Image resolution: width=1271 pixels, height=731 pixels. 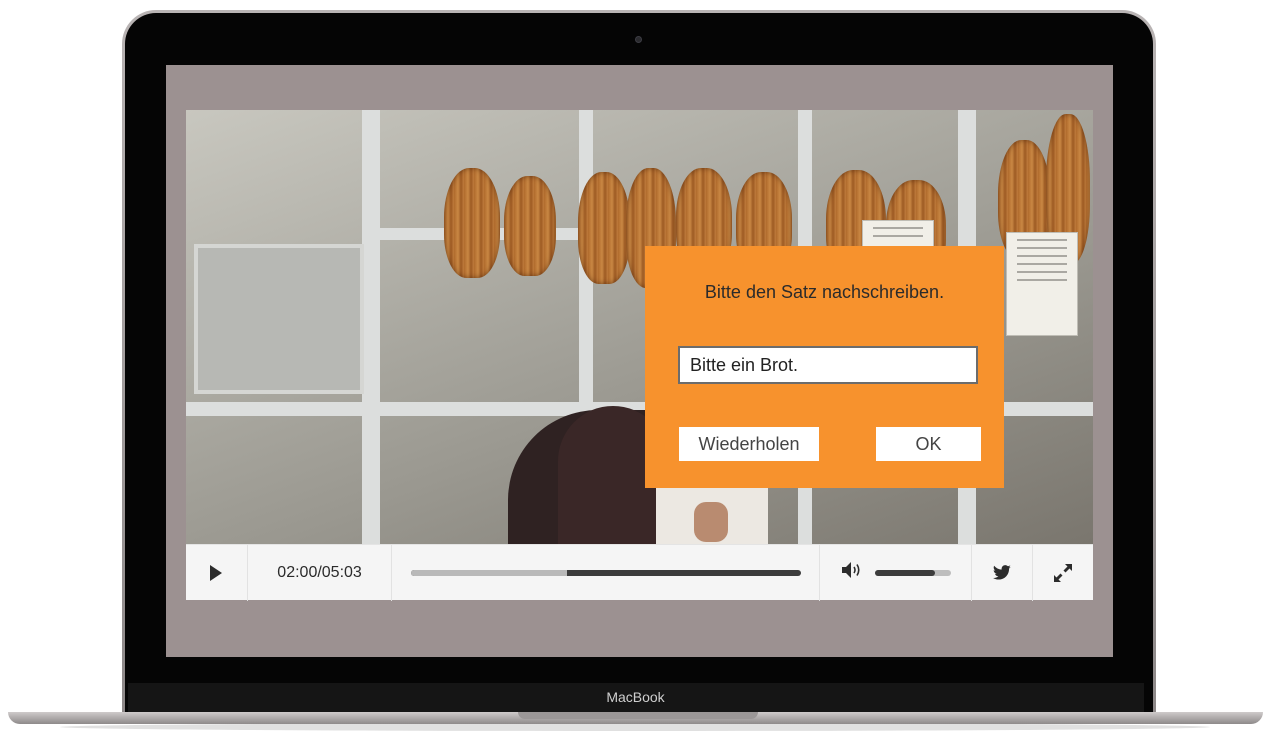 I want to click on fullscreen-icon, so click(x=1063, y=572).